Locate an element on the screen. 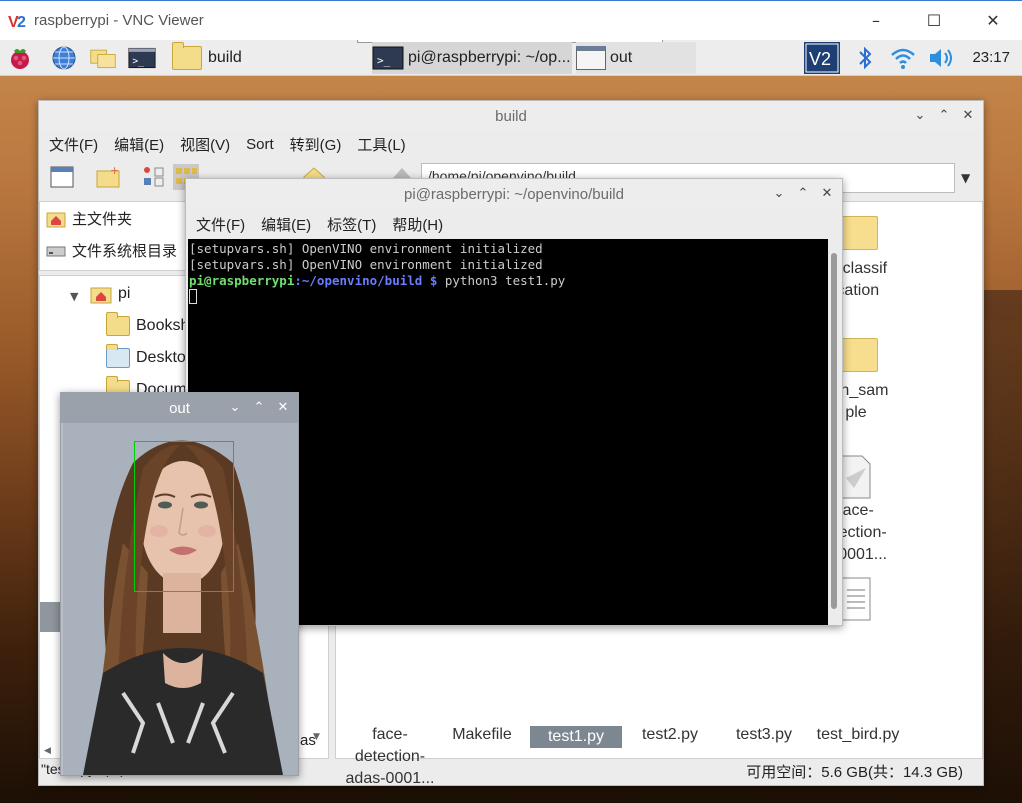  globe-icon is located at coordinates (64, 58).